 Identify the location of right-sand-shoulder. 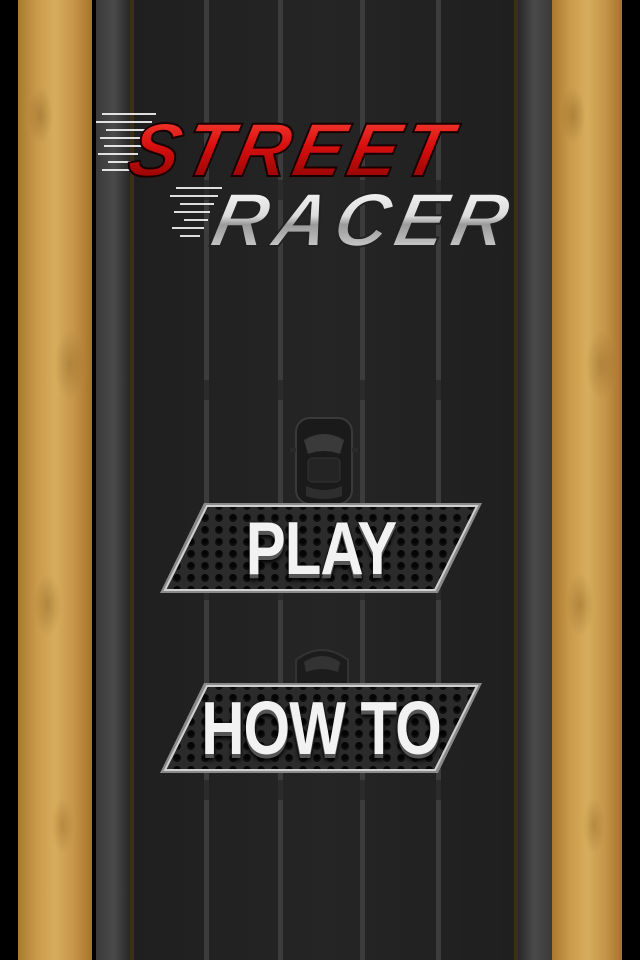
(587, 480).